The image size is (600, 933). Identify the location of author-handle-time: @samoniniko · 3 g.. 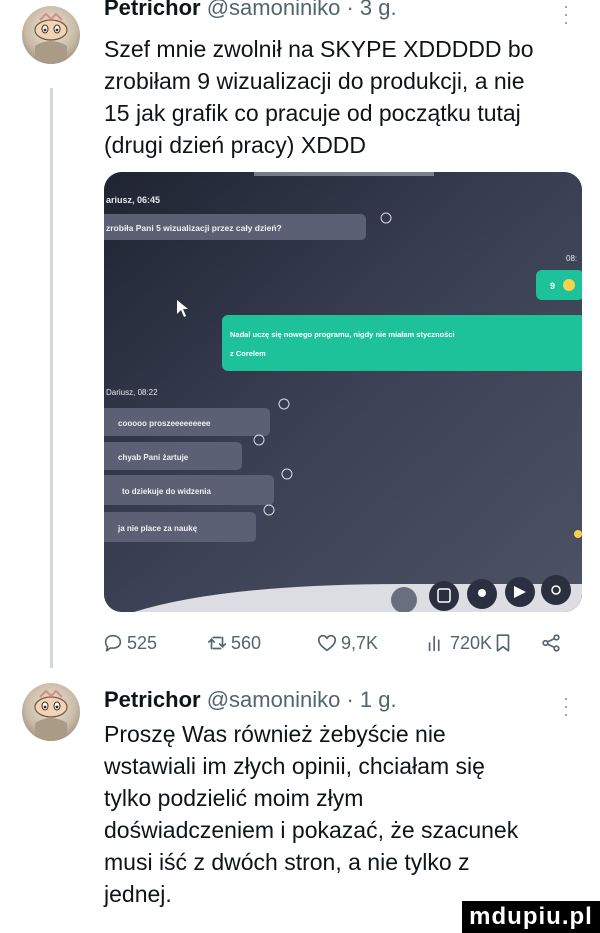
(302, 10).